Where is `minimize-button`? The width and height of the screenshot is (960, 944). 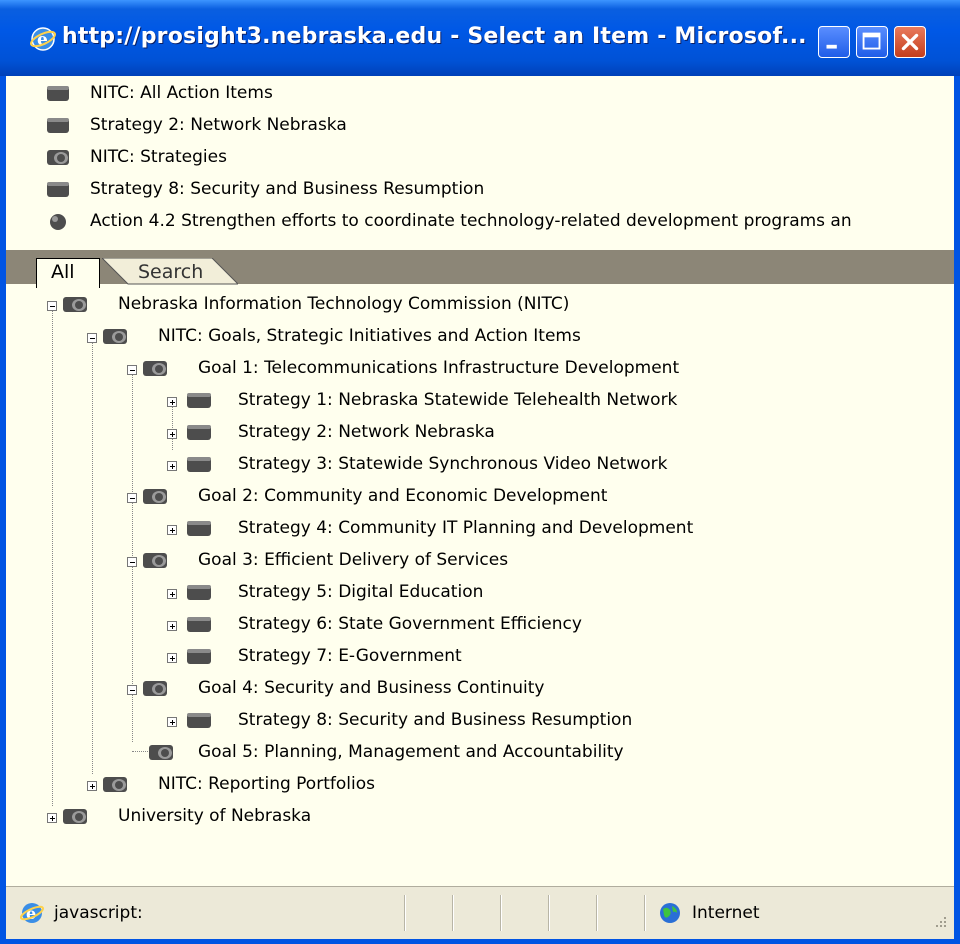 minimize-button is located at coordinates (834, 42).